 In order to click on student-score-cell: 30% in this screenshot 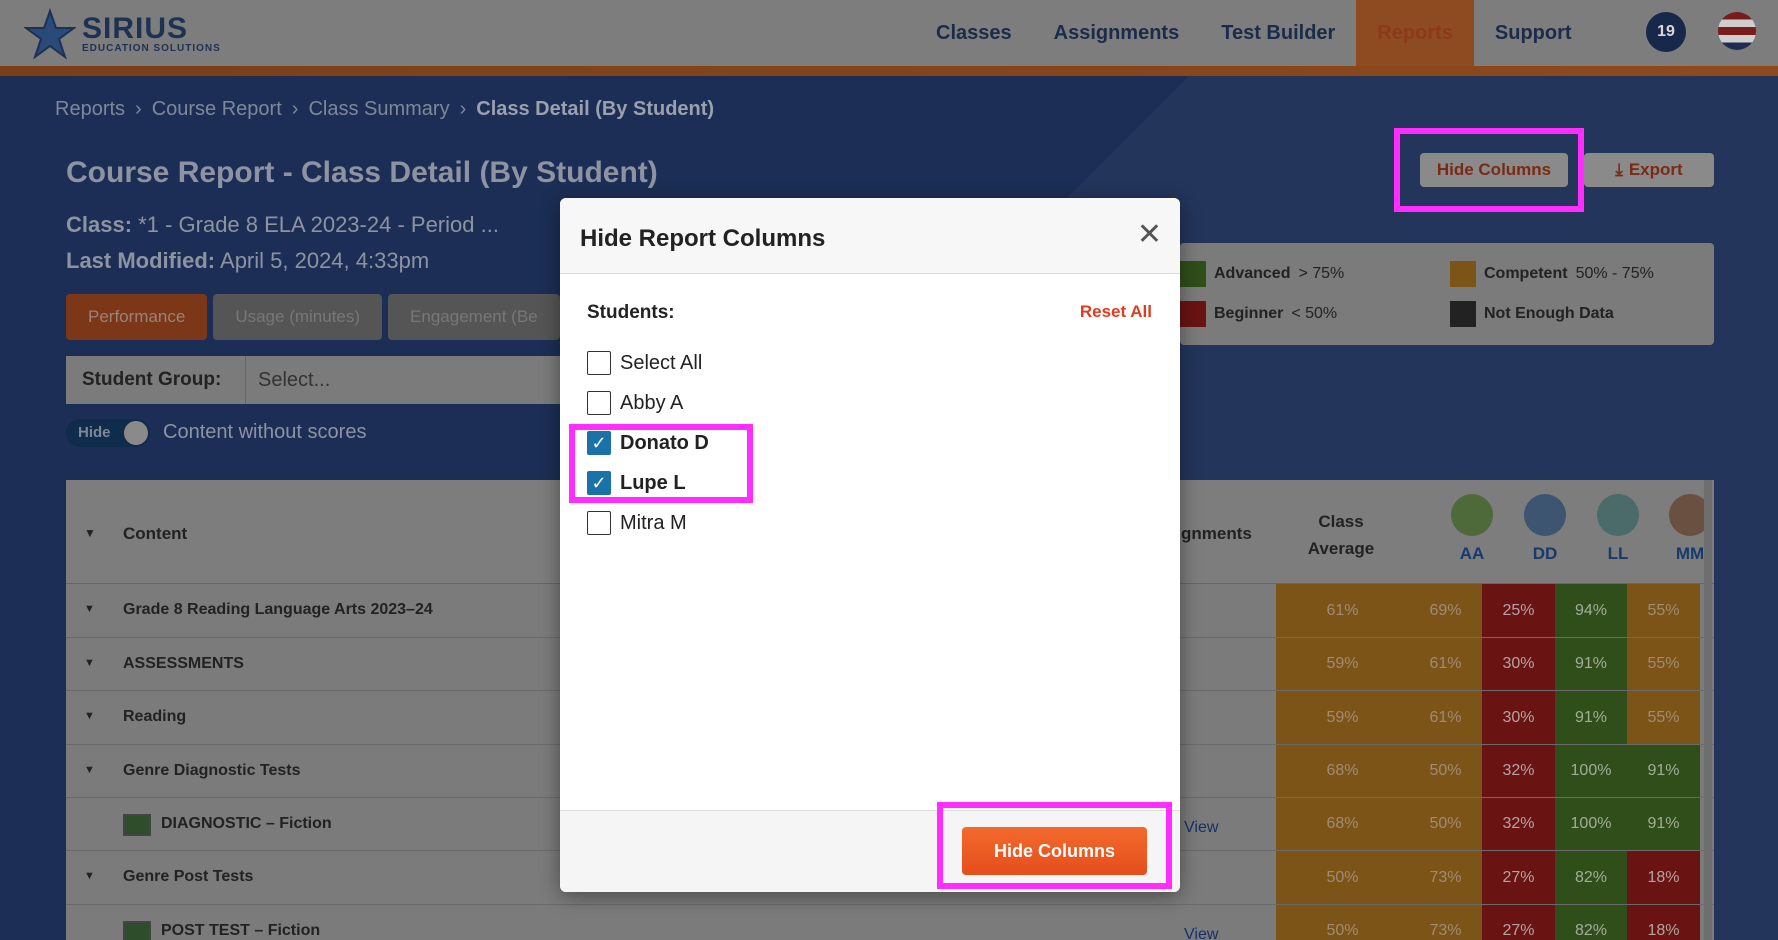, I will do `click(1518, 717)`.